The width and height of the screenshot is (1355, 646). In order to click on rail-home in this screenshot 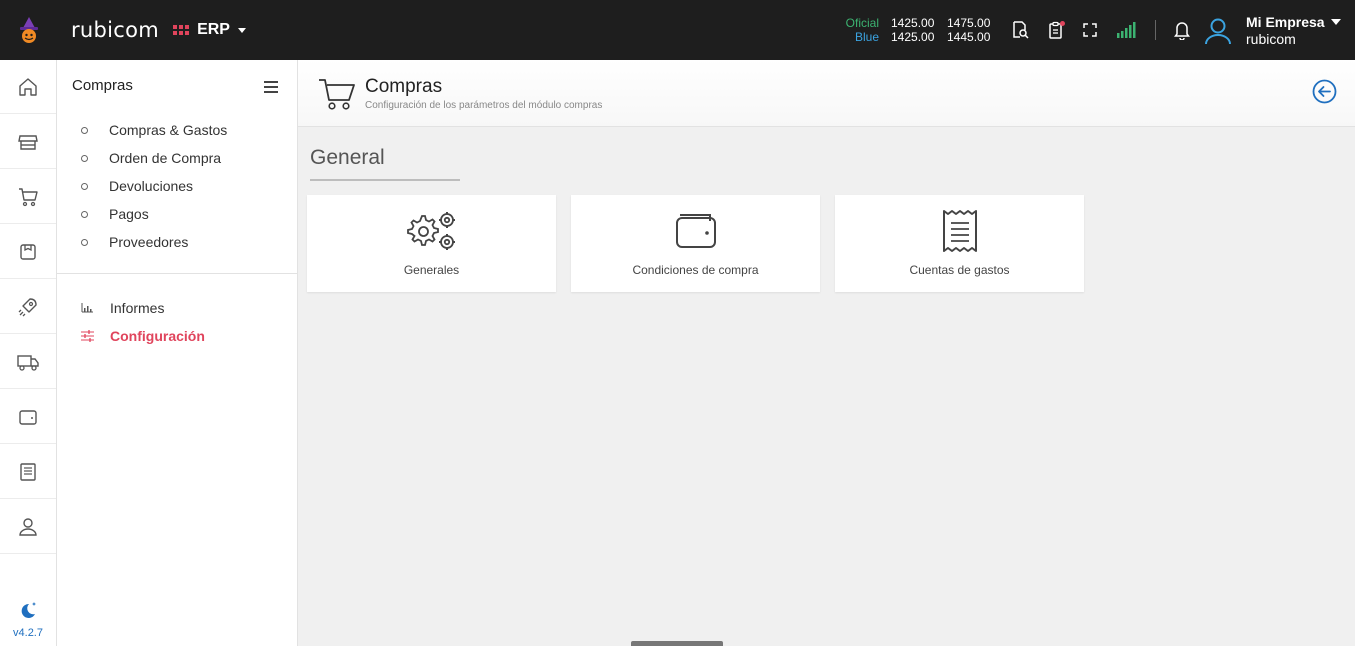, I will do `click(28, 87)`.